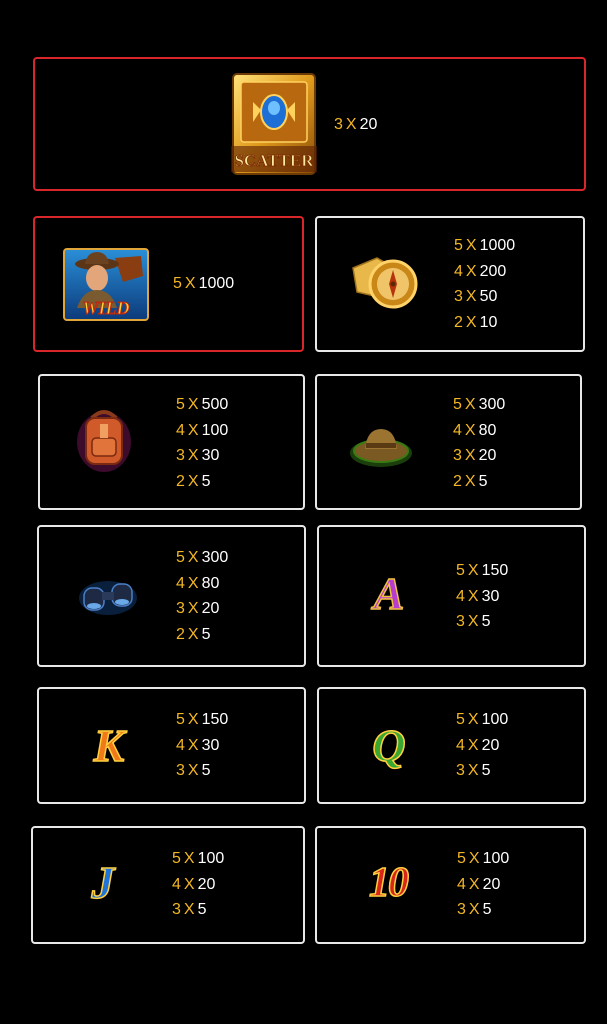  I want to click on scatter-book-icon: SCATTER, so click(274, 124).